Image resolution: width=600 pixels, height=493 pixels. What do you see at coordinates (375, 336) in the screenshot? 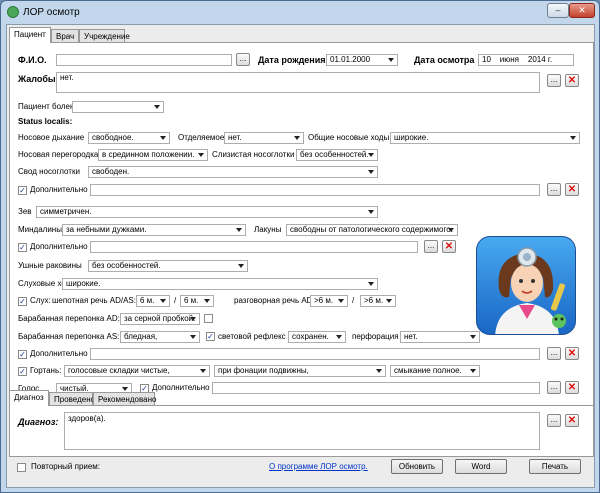
I see `perforation-label: перфорация` at bounding box center [375, 336].